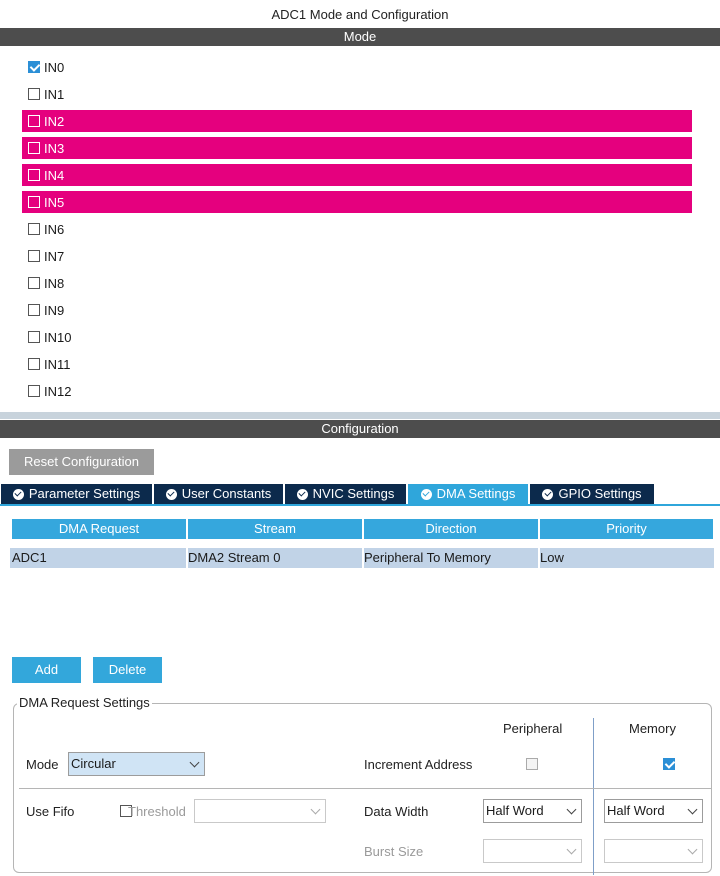  I want to click on table-cell: ADC1, so click(99, 558).